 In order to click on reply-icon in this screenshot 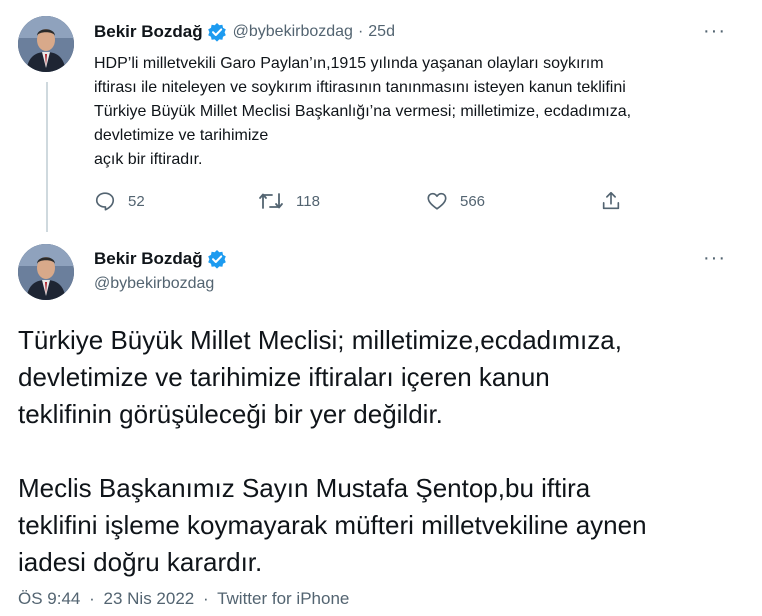, I will do `click(105, 201)`.